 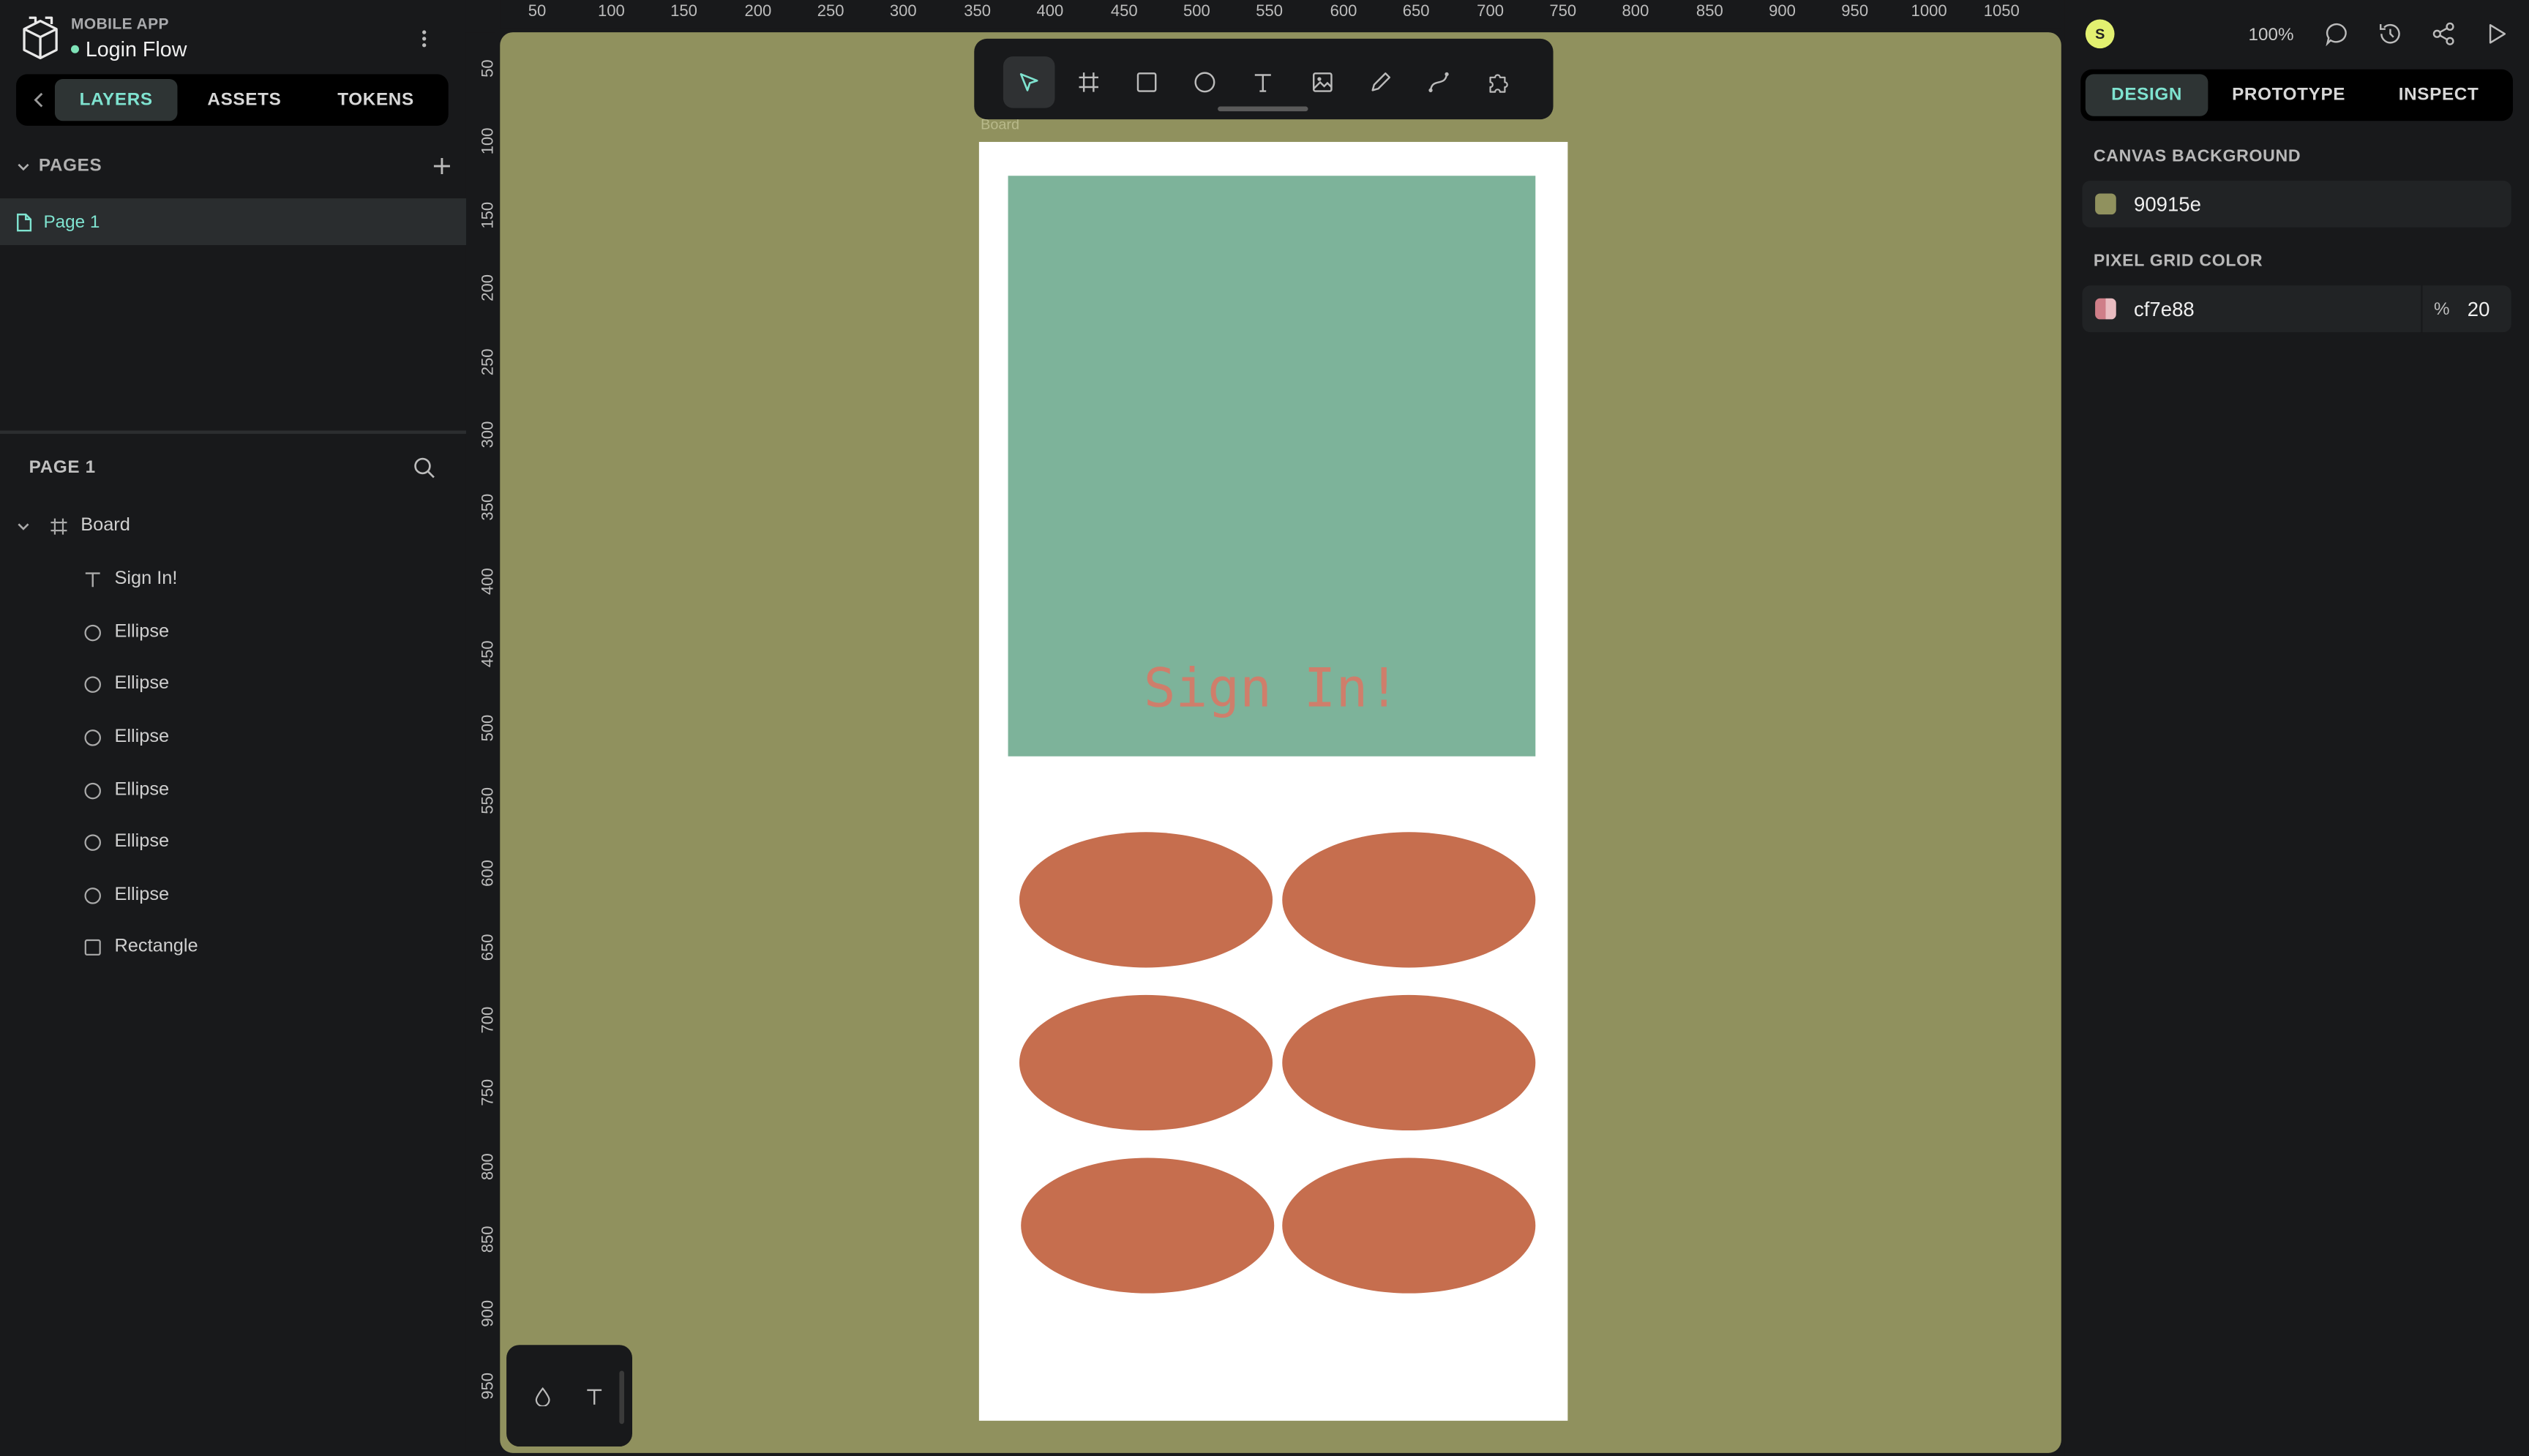 What do you see at coordinates (424, 468) in the screenshot?
I see `search-icon` at bounding box center [424, 468].